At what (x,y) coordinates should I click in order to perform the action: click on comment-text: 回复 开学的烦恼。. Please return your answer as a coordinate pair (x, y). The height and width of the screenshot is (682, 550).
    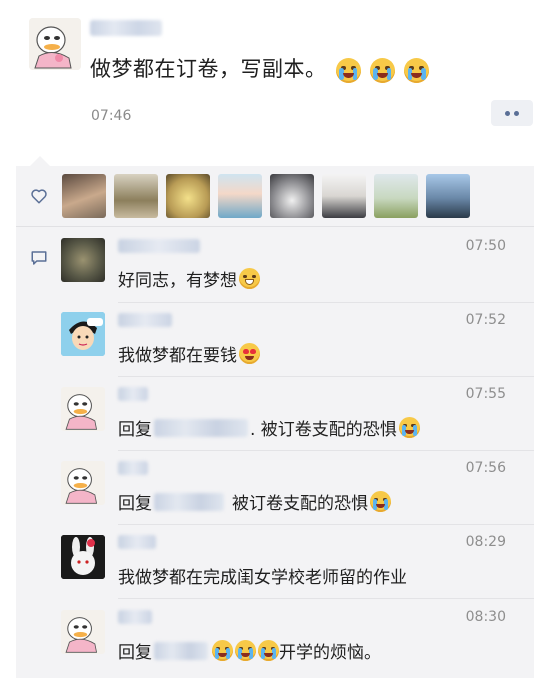
    Looking at the image, I should click on (249, 650).